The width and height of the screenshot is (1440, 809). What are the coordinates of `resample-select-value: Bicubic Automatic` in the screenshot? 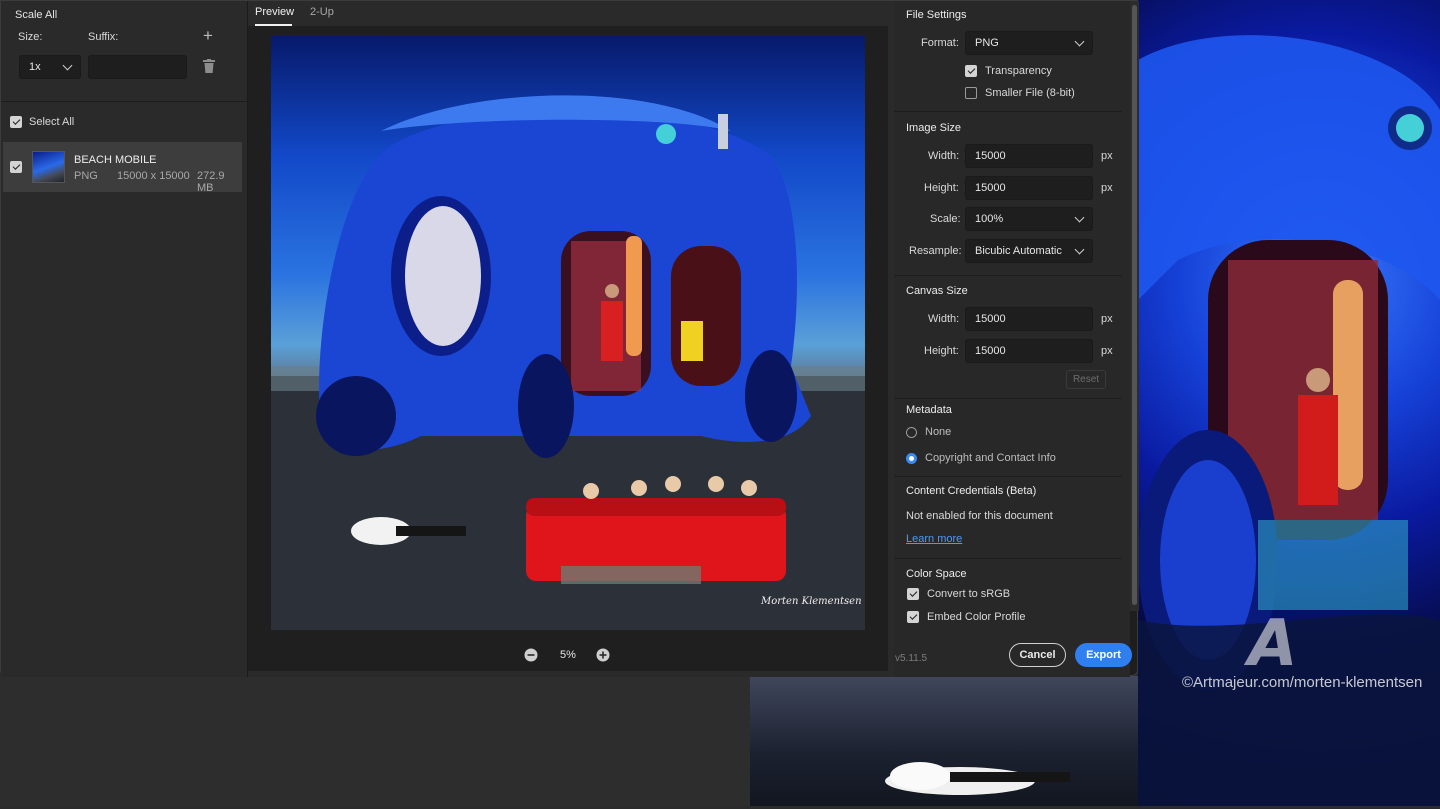 It's located at (1018, 251).